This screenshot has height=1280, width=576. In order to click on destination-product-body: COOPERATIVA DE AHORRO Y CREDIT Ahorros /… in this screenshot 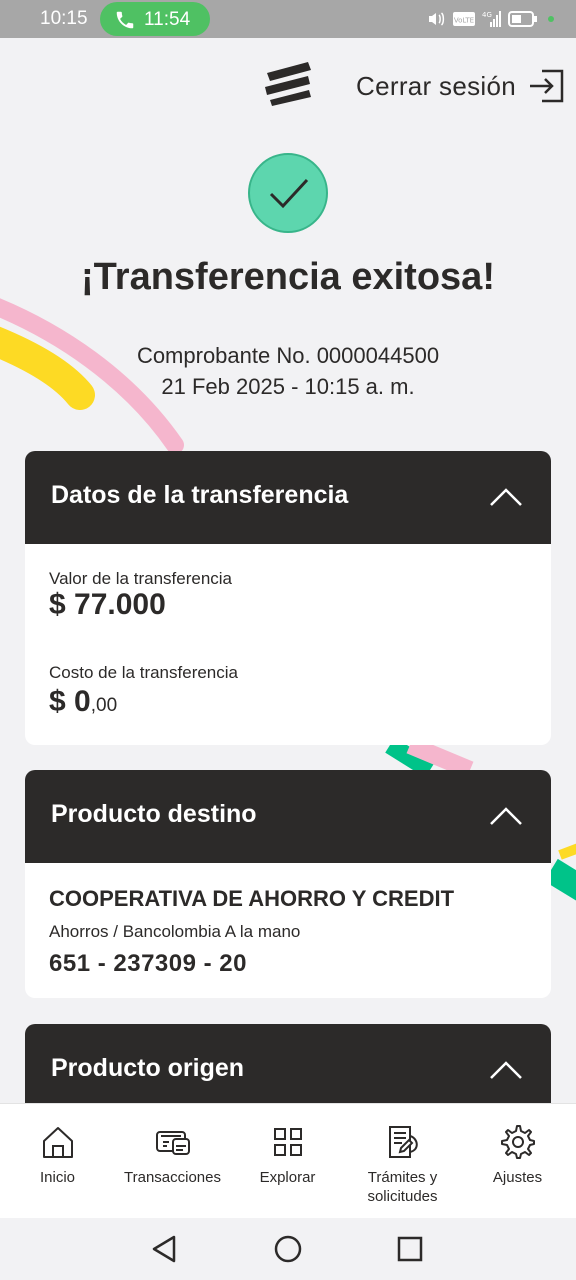, I will do `click(288, 920)`.